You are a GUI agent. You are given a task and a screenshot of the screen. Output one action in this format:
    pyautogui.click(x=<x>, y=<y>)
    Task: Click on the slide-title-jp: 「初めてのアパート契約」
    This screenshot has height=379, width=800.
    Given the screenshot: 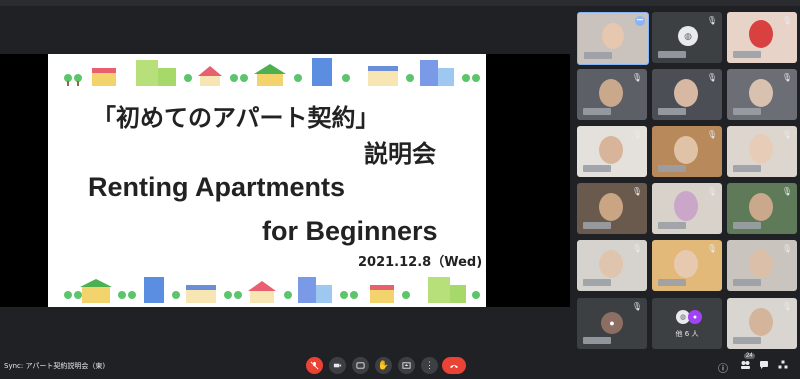 What is the action you would take?
    pyautogui.click(x=236, y=118)
    